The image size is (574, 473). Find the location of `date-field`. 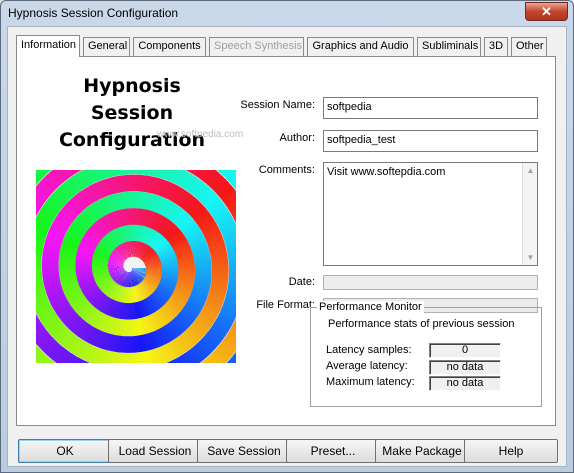

date-field is located at coordinates (430, 282).